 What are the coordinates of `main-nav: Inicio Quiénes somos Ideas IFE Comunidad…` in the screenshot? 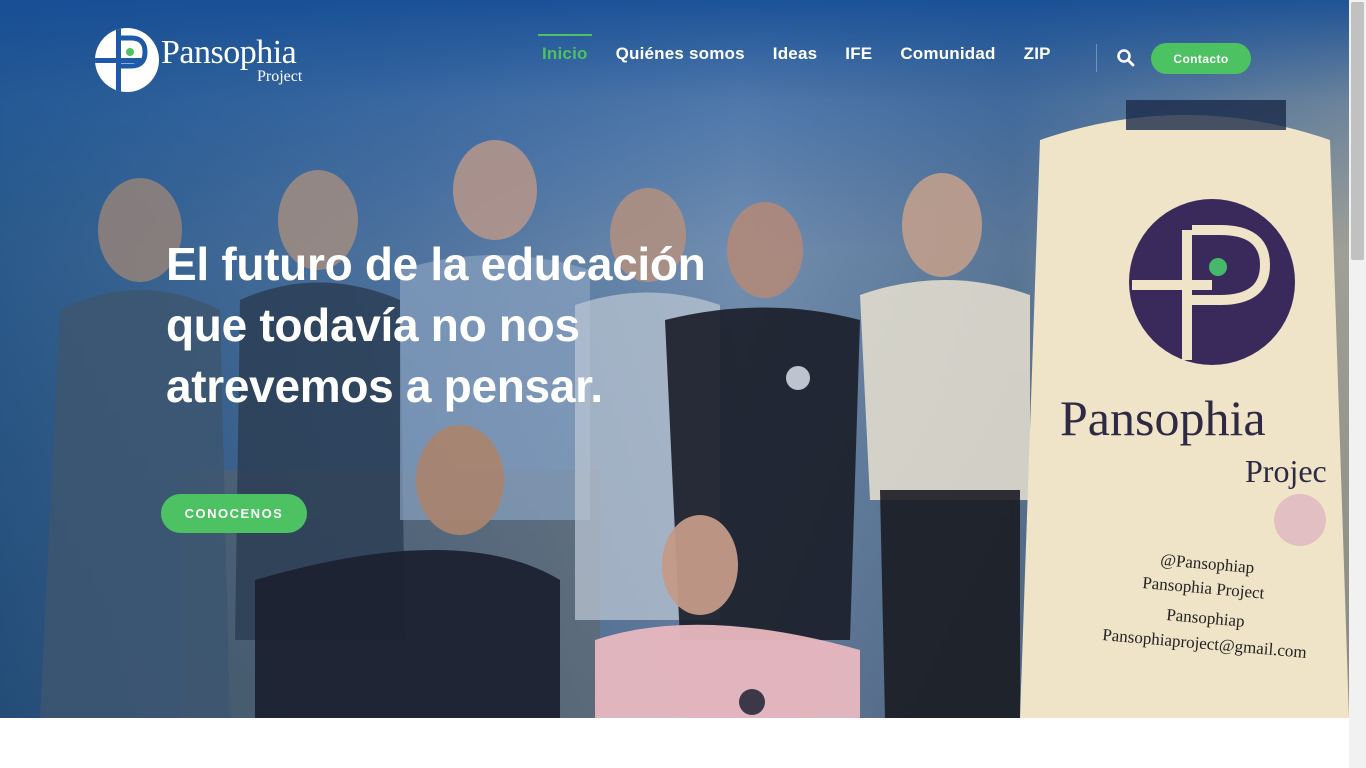 It's located at (796, 54).